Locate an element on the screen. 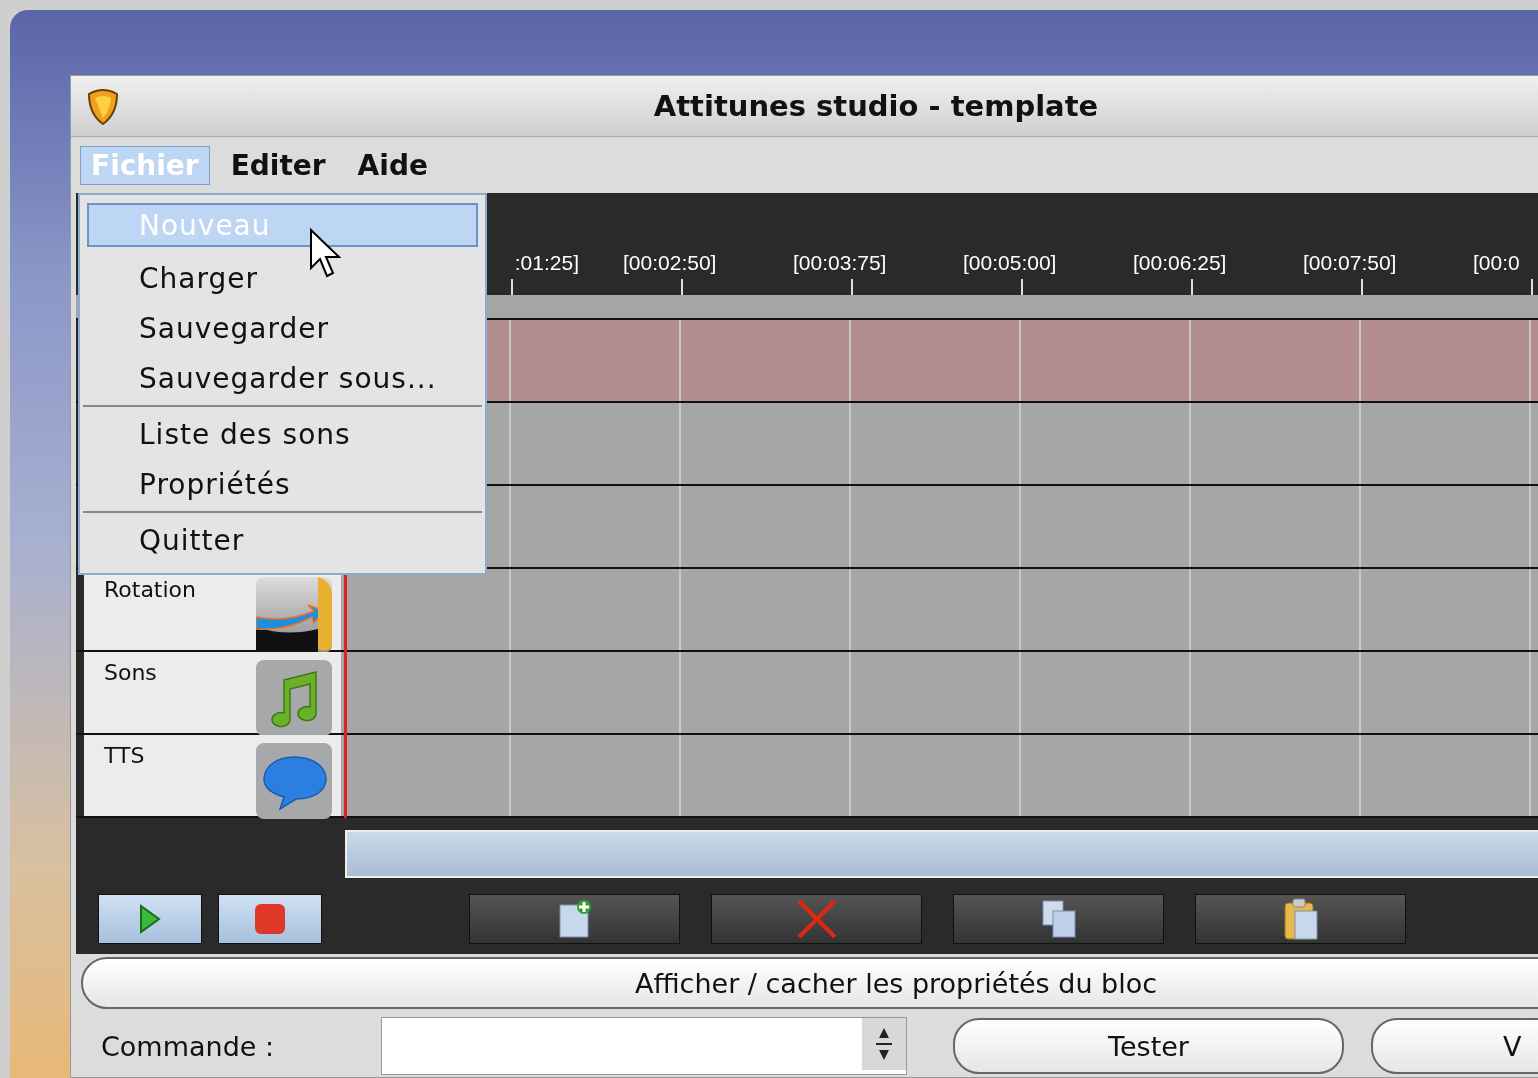  track-name: Rotation is located at coordinates (150, 590).